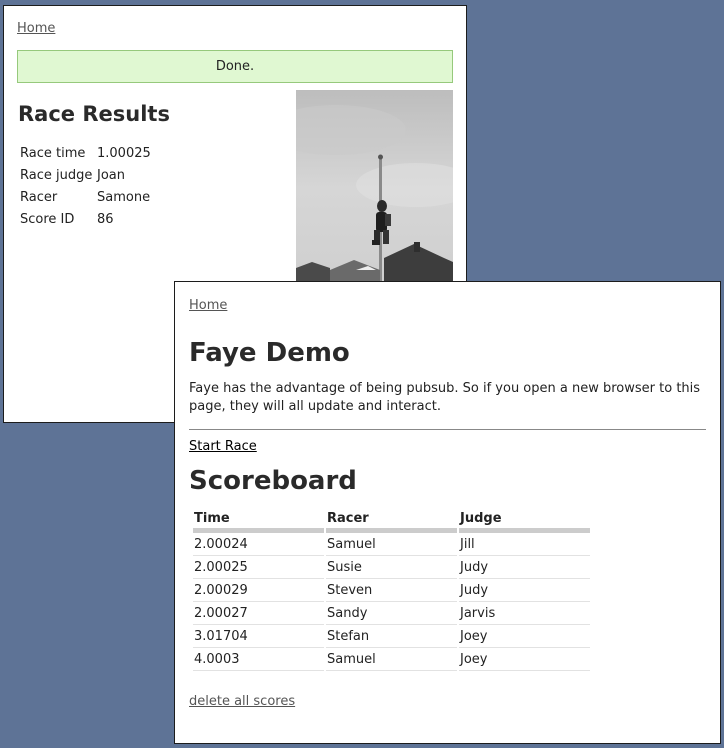 This screenshot has height=748, width=724. Describe the element at coordinates (56, 175) in the screenshot. I see `detail-label: Race judge` at that location.